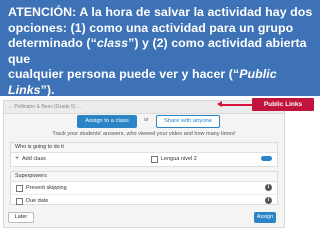 The width and height of the screenshot is (320, 240). I want to click on add-class-row: + Add class Lengua nivel 2, so click(144, 159).